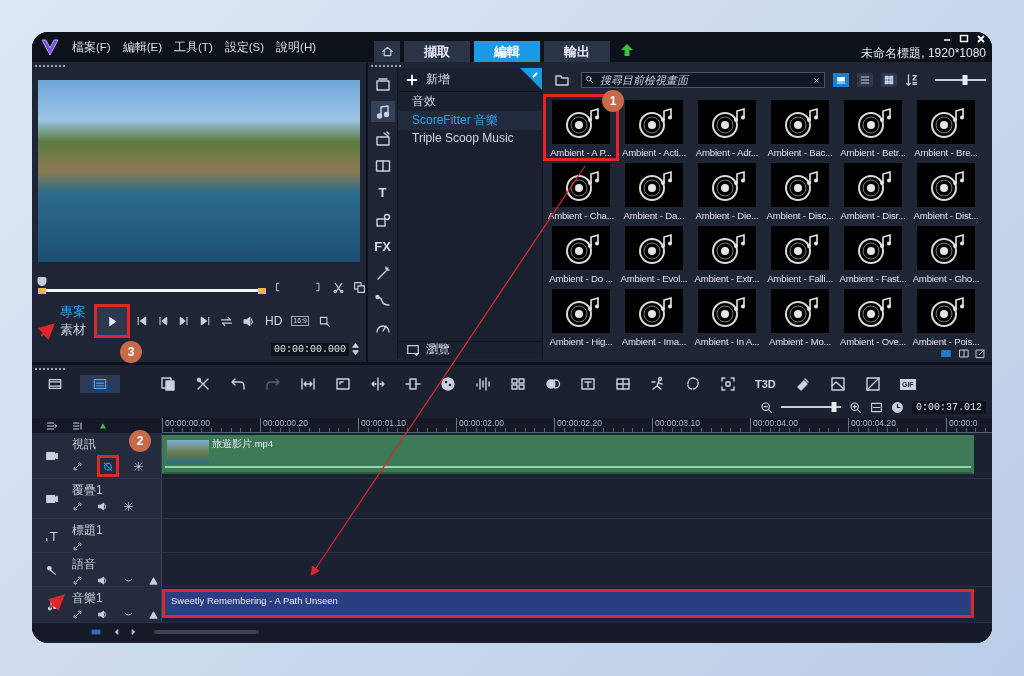 This screenshot has height=676, width=1024. I want to click on resize-button, so click(413, 384).